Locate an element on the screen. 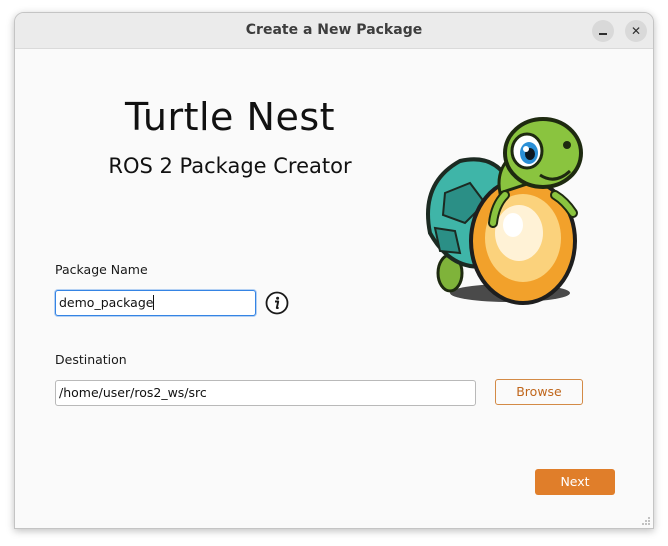 The height and width of the screenshot is (546, 668). app-title: Turtle Nest is located at coordinates (230, 117).